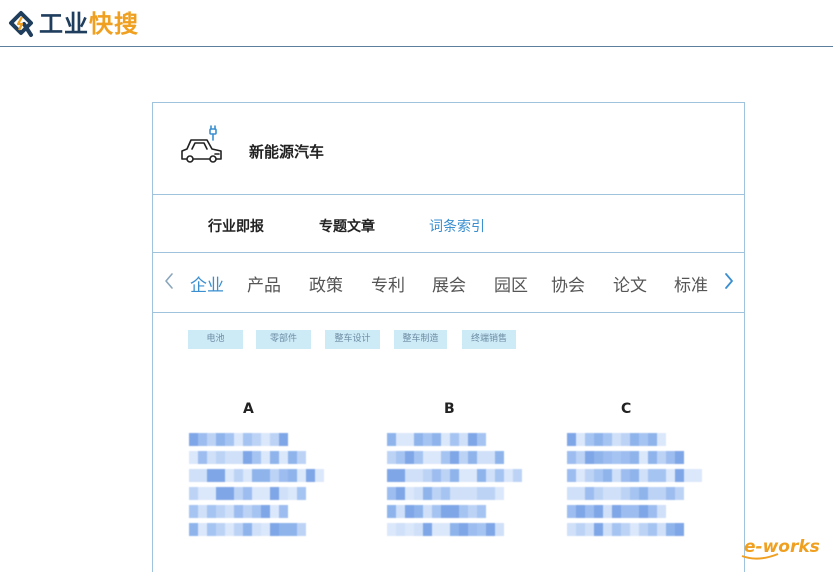 This screenshot has width=833, height=572. I want to click on category-enterprise: 企业, so click(207, 283).